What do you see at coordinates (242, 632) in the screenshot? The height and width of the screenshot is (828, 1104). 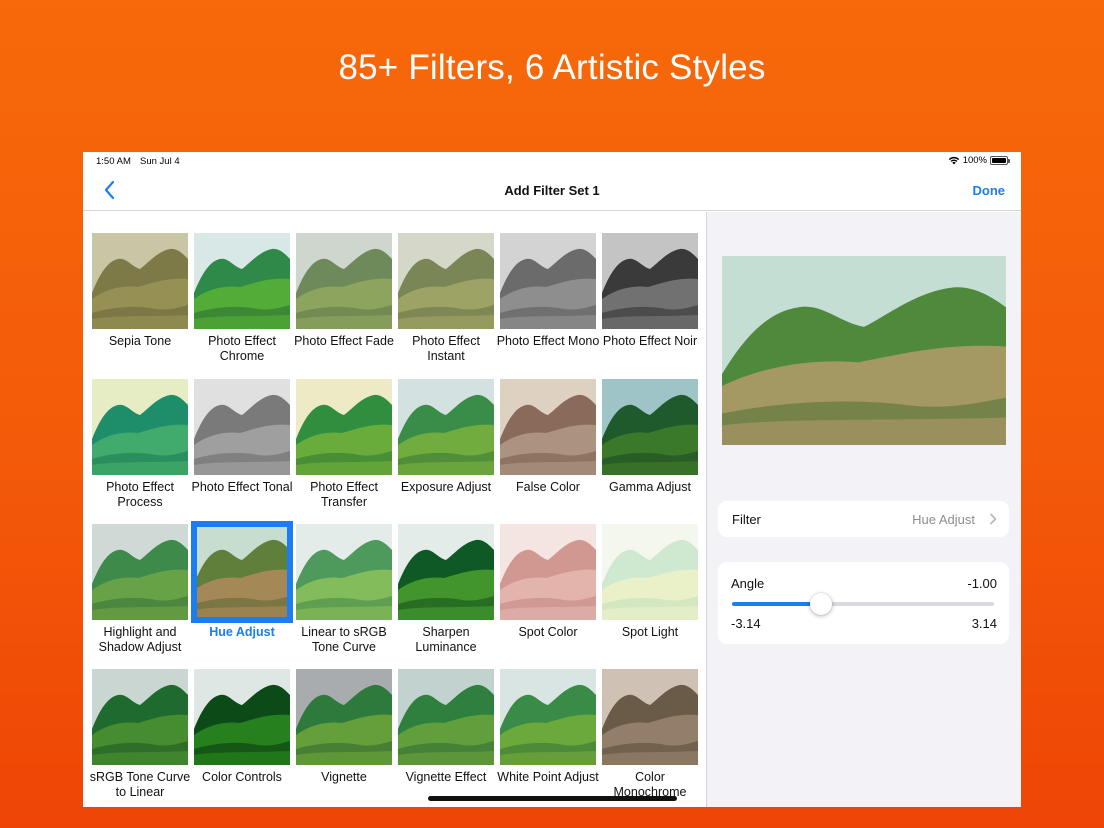 I see `filter-label: Hue Adjust` at bounding box center [242, 632].